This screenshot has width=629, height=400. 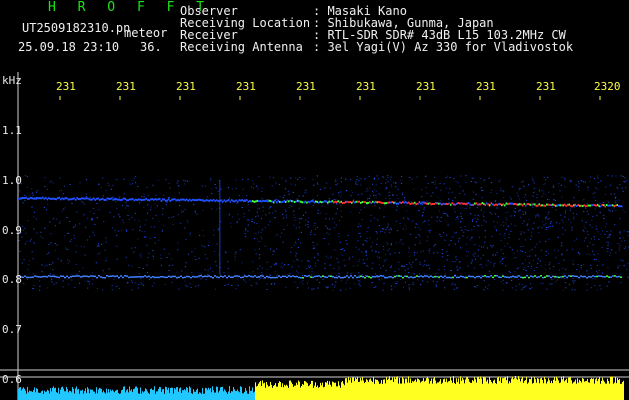 I want to click on antenna-value: : 3el Yagi(V) Az 330 for Vladivostok, so click(x=443, y=47).